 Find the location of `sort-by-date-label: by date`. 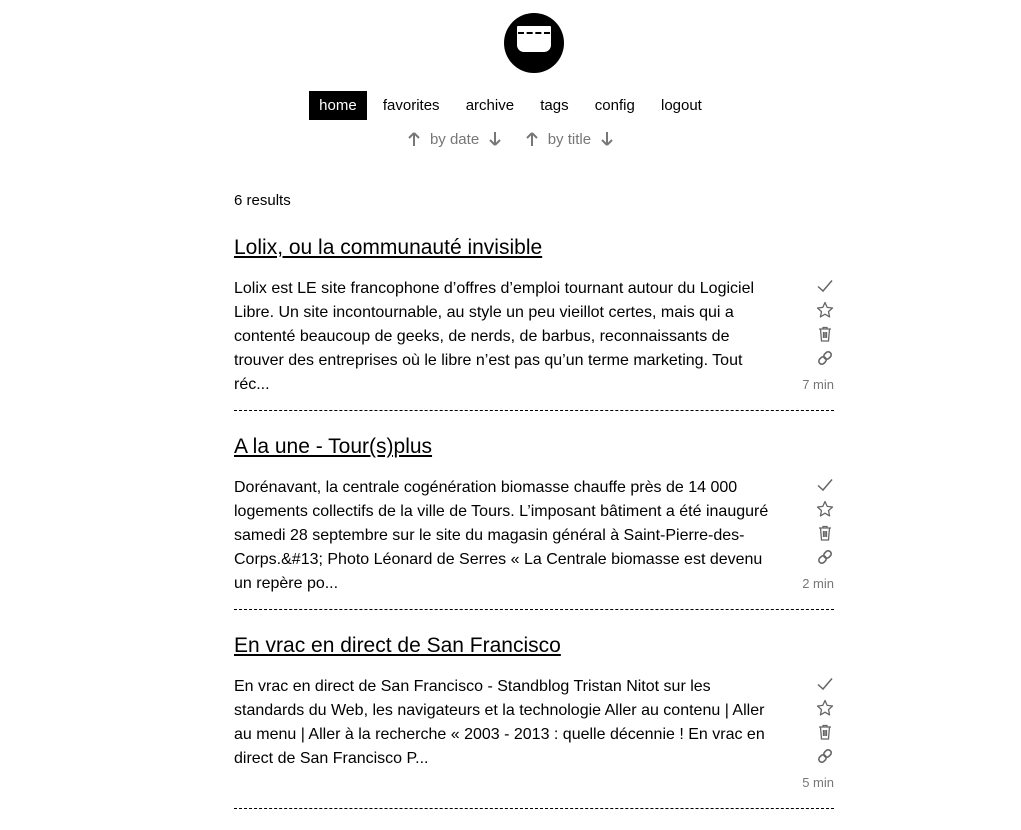

sort-by-date-label: by date is located at coordinates (454, 139).